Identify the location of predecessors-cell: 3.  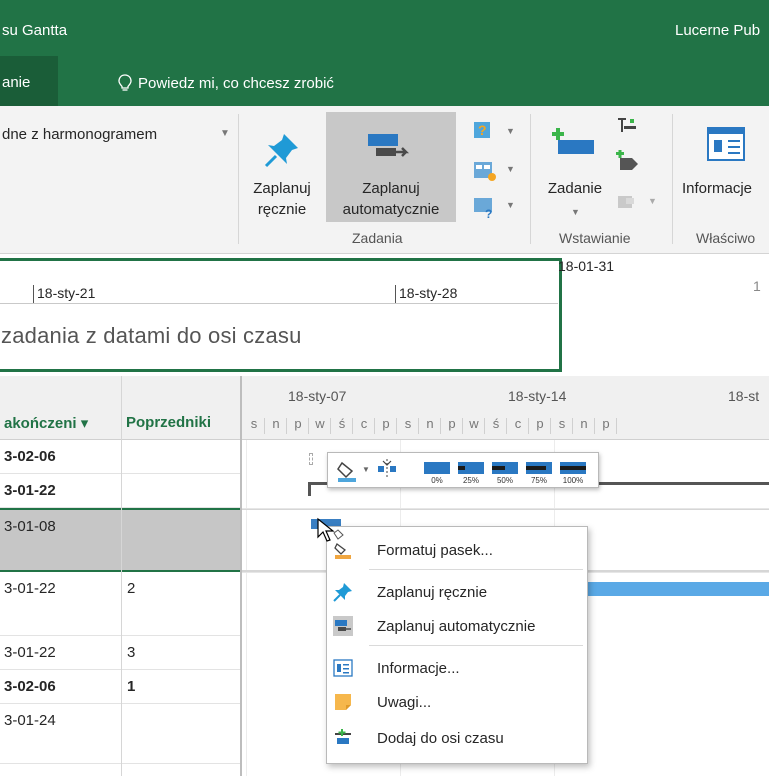
(131, 652).